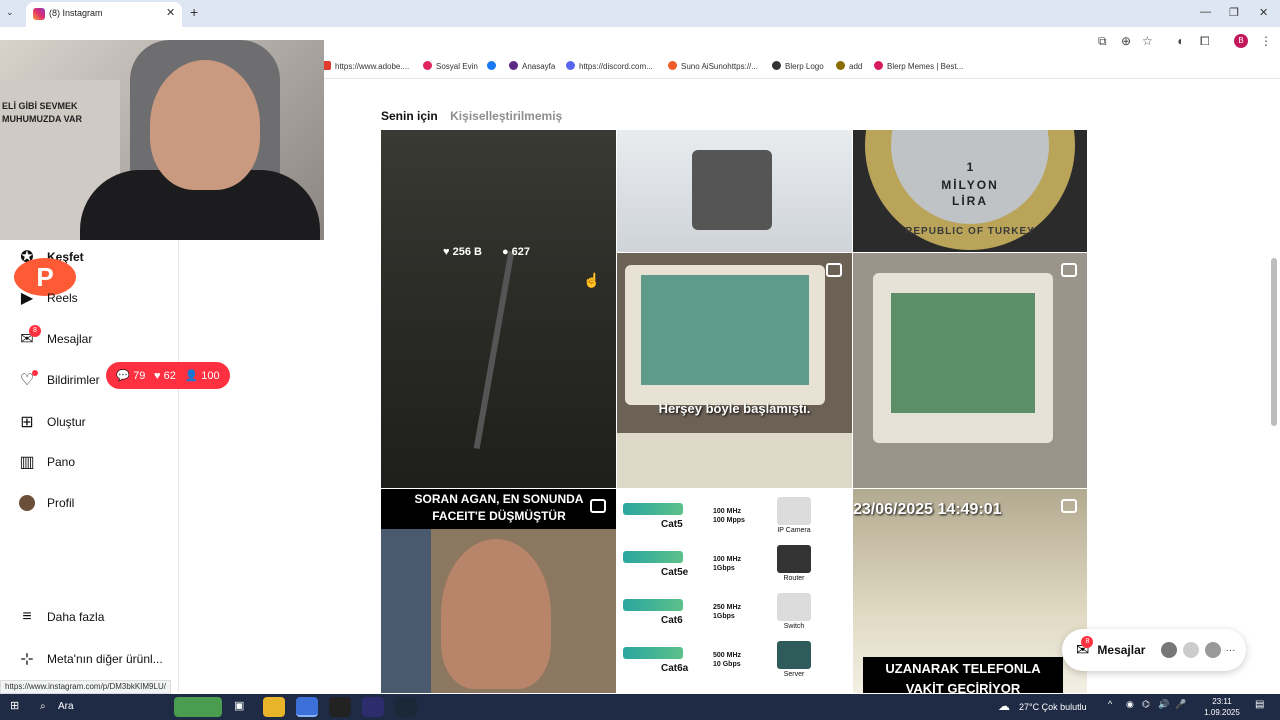 Image resolution: width=1280 pixels, height=720 pixels. What do you see at coordinates (46, 462) in the screenshot?
I see `sidebar-item-pano: ▥ Pano` at bounding box center [46, 462].